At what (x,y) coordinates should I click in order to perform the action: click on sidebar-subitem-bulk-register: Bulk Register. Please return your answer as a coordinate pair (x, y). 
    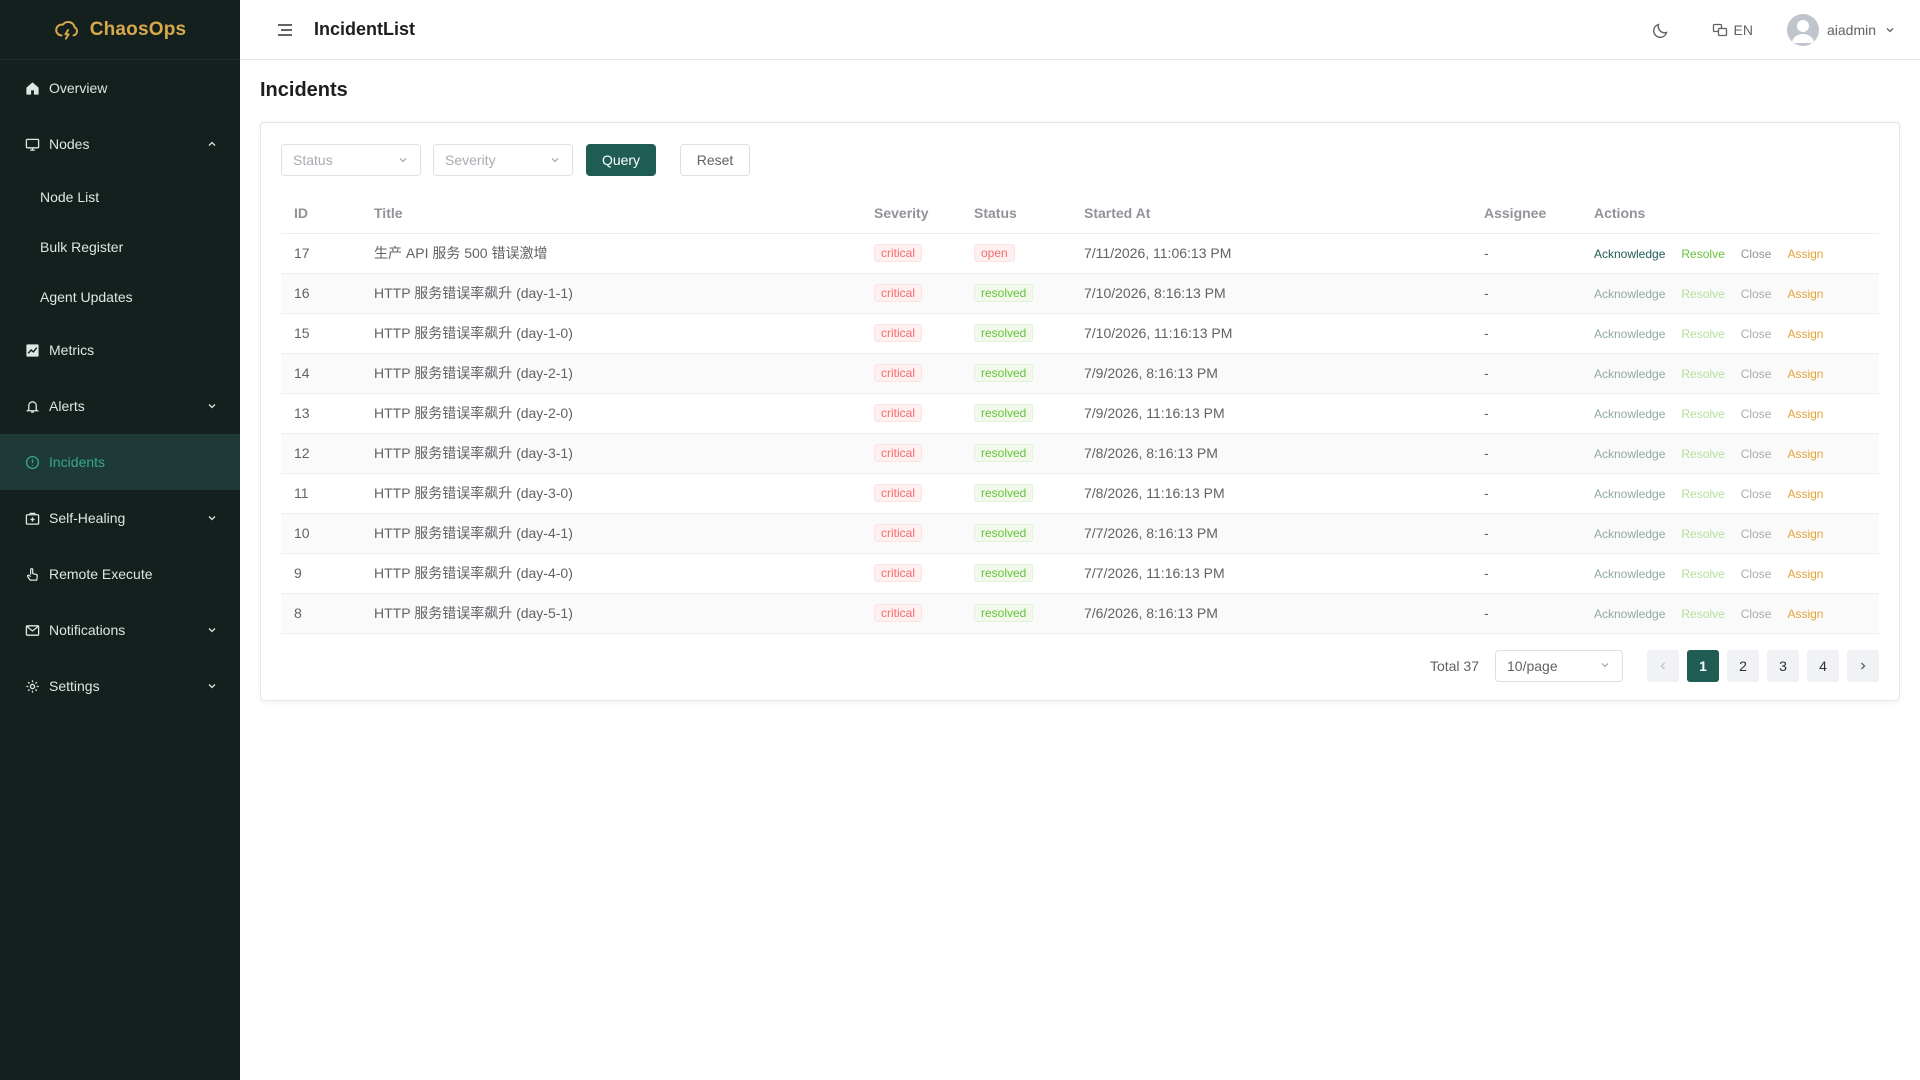
    Looking at the image, I should click on (120, 247).